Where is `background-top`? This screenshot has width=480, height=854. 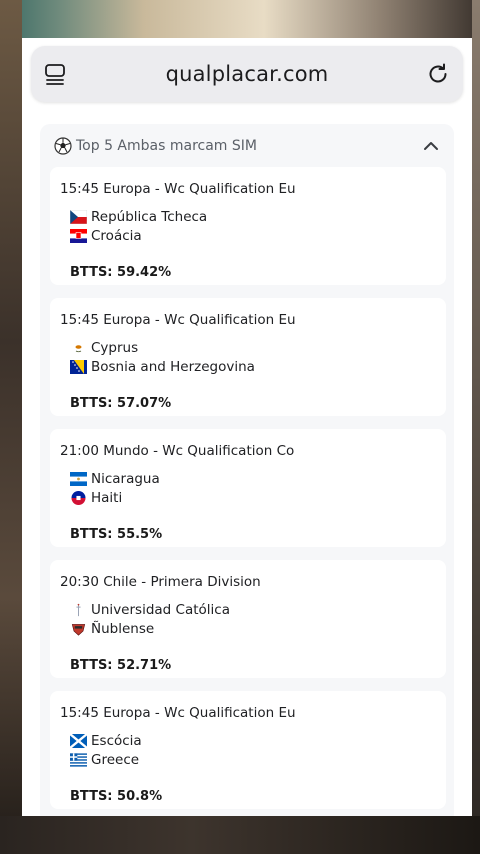 background-top is located at coordinates (240, 19).